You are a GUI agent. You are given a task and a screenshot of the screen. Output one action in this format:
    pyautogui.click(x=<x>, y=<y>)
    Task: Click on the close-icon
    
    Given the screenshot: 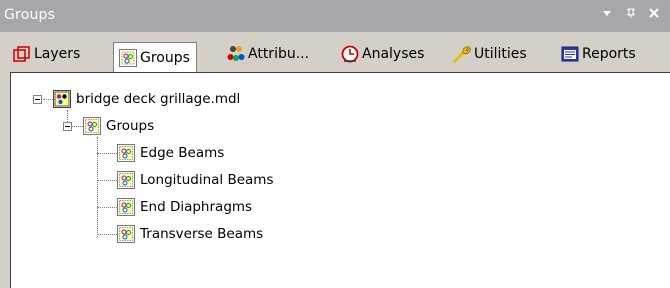 What is the action you would take?
    pyautogui.click(x=654, y=14)
    